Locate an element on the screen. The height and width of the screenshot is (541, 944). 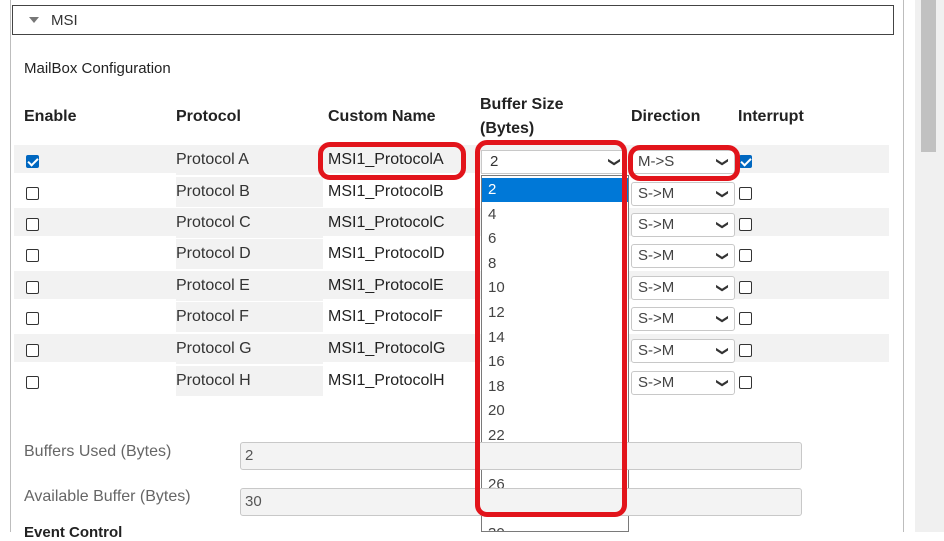
custom-name-input: MSI1_ProtocolH is located at coordinates (386, 381).